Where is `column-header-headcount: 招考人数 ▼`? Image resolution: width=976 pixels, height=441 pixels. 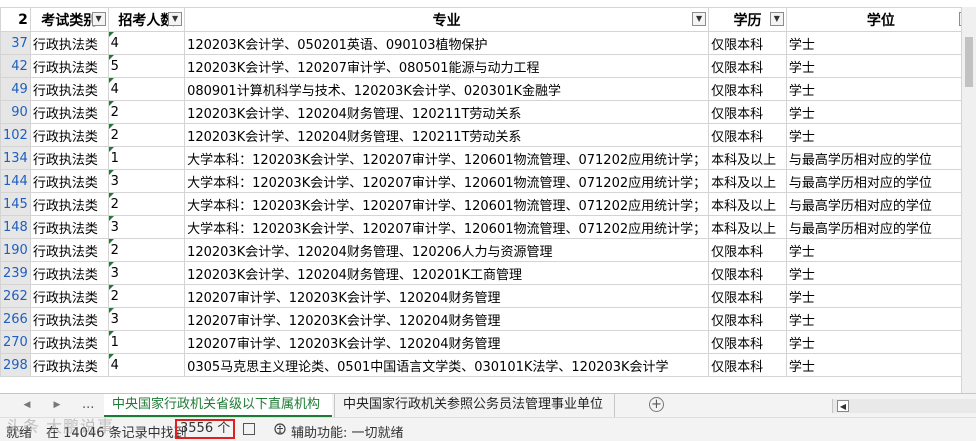
column-header-headcount: 招考人数 ▼ is located at coordinates (146, 19).